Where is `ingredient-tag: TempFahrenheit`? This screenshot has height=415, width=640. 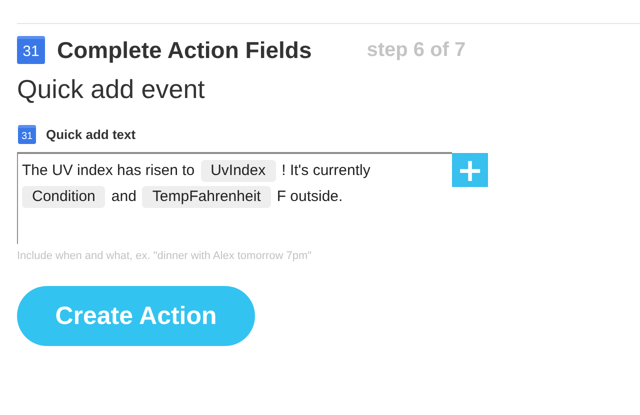
ingredient-tag: TempFahrenheit is located at coordinates (206, 197).